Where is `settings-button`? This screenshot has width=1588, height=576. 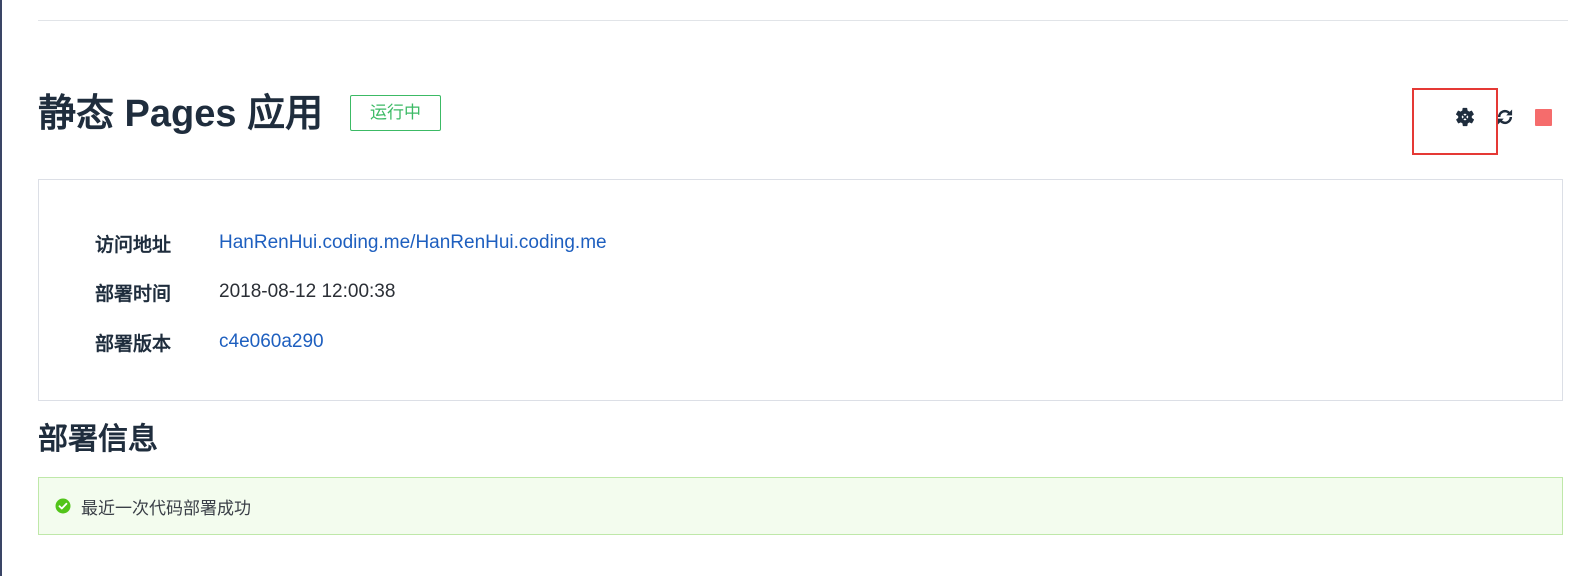 settings-button is located at coordinates (1465, 117).